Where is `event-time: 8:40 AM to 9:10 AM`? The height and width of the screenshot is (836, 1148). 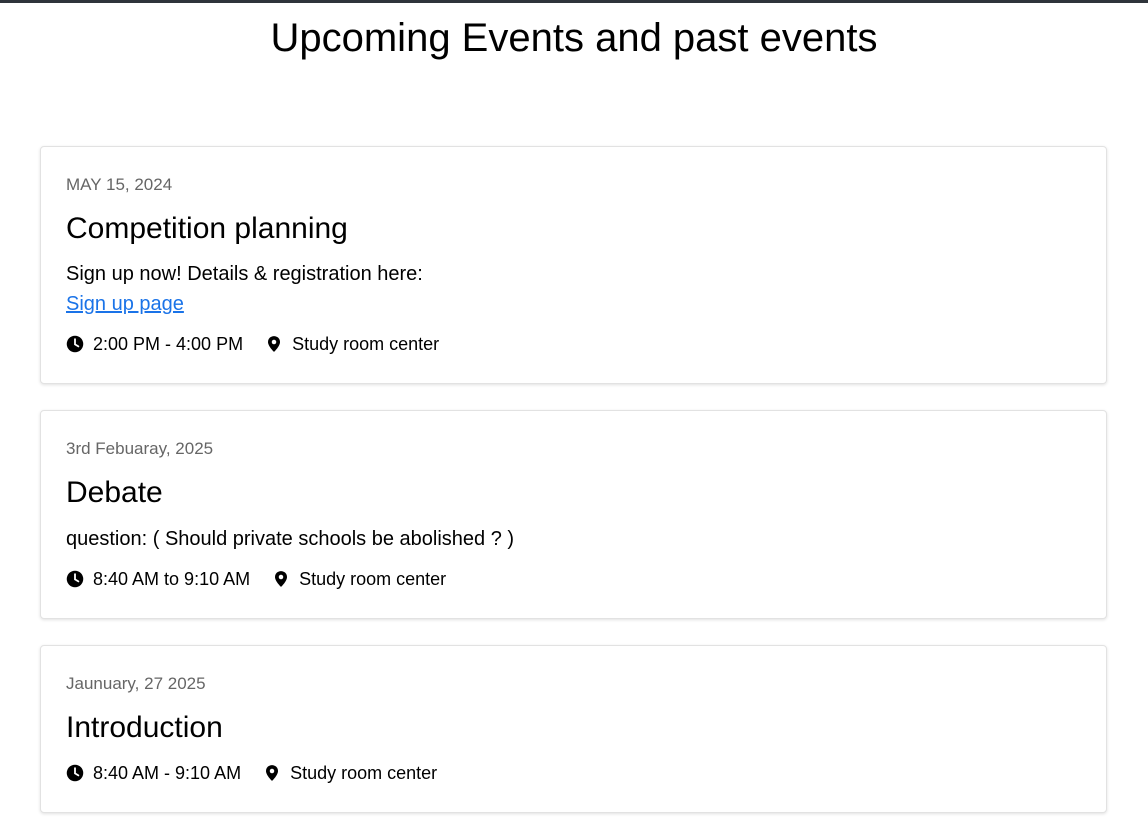
event-time: 8:40 AM to 9:10 AM is located at coordinates (172, 579).